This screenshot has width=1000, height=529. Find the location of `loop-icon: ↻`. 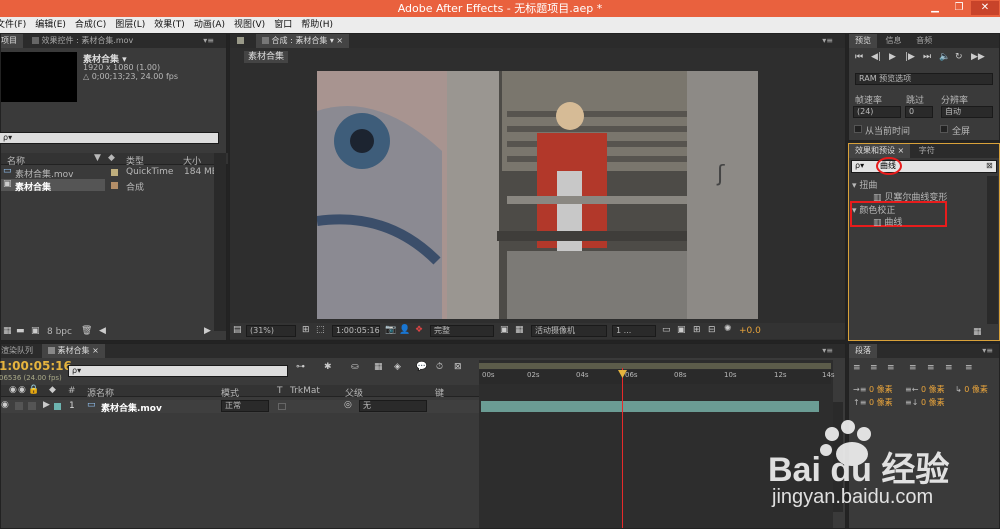

loop-icon: ↻ is located at coordinates (959, 57).